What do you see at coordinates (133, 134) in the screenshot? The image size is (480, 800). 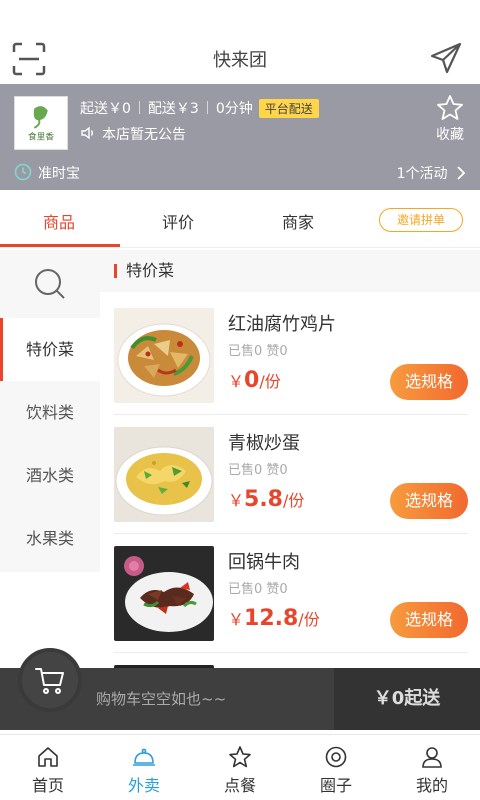 I see `store-notice: 本店暂无公告` at bounding box center [133, 134].